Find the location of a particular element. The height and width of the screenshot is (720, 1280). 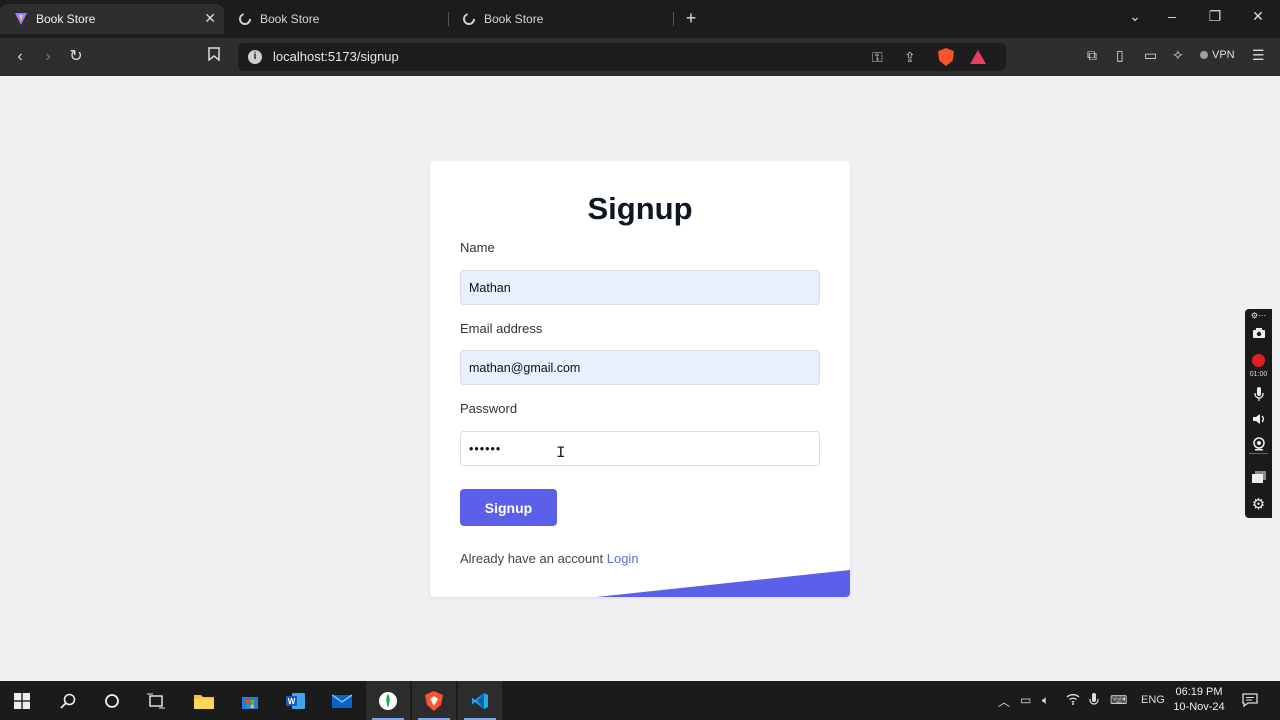

login-prompt: Already have an account Login is located at coordinates (549, 558).